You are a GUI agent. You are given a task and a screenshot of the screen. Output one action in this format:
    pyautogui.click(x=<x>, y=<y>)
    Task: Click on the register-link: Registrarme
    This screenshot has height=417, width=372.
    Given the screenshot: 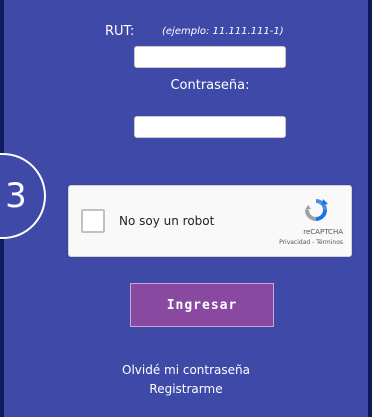 What is the action you would take?
    pyautogui.click(x=186, y=389)
    